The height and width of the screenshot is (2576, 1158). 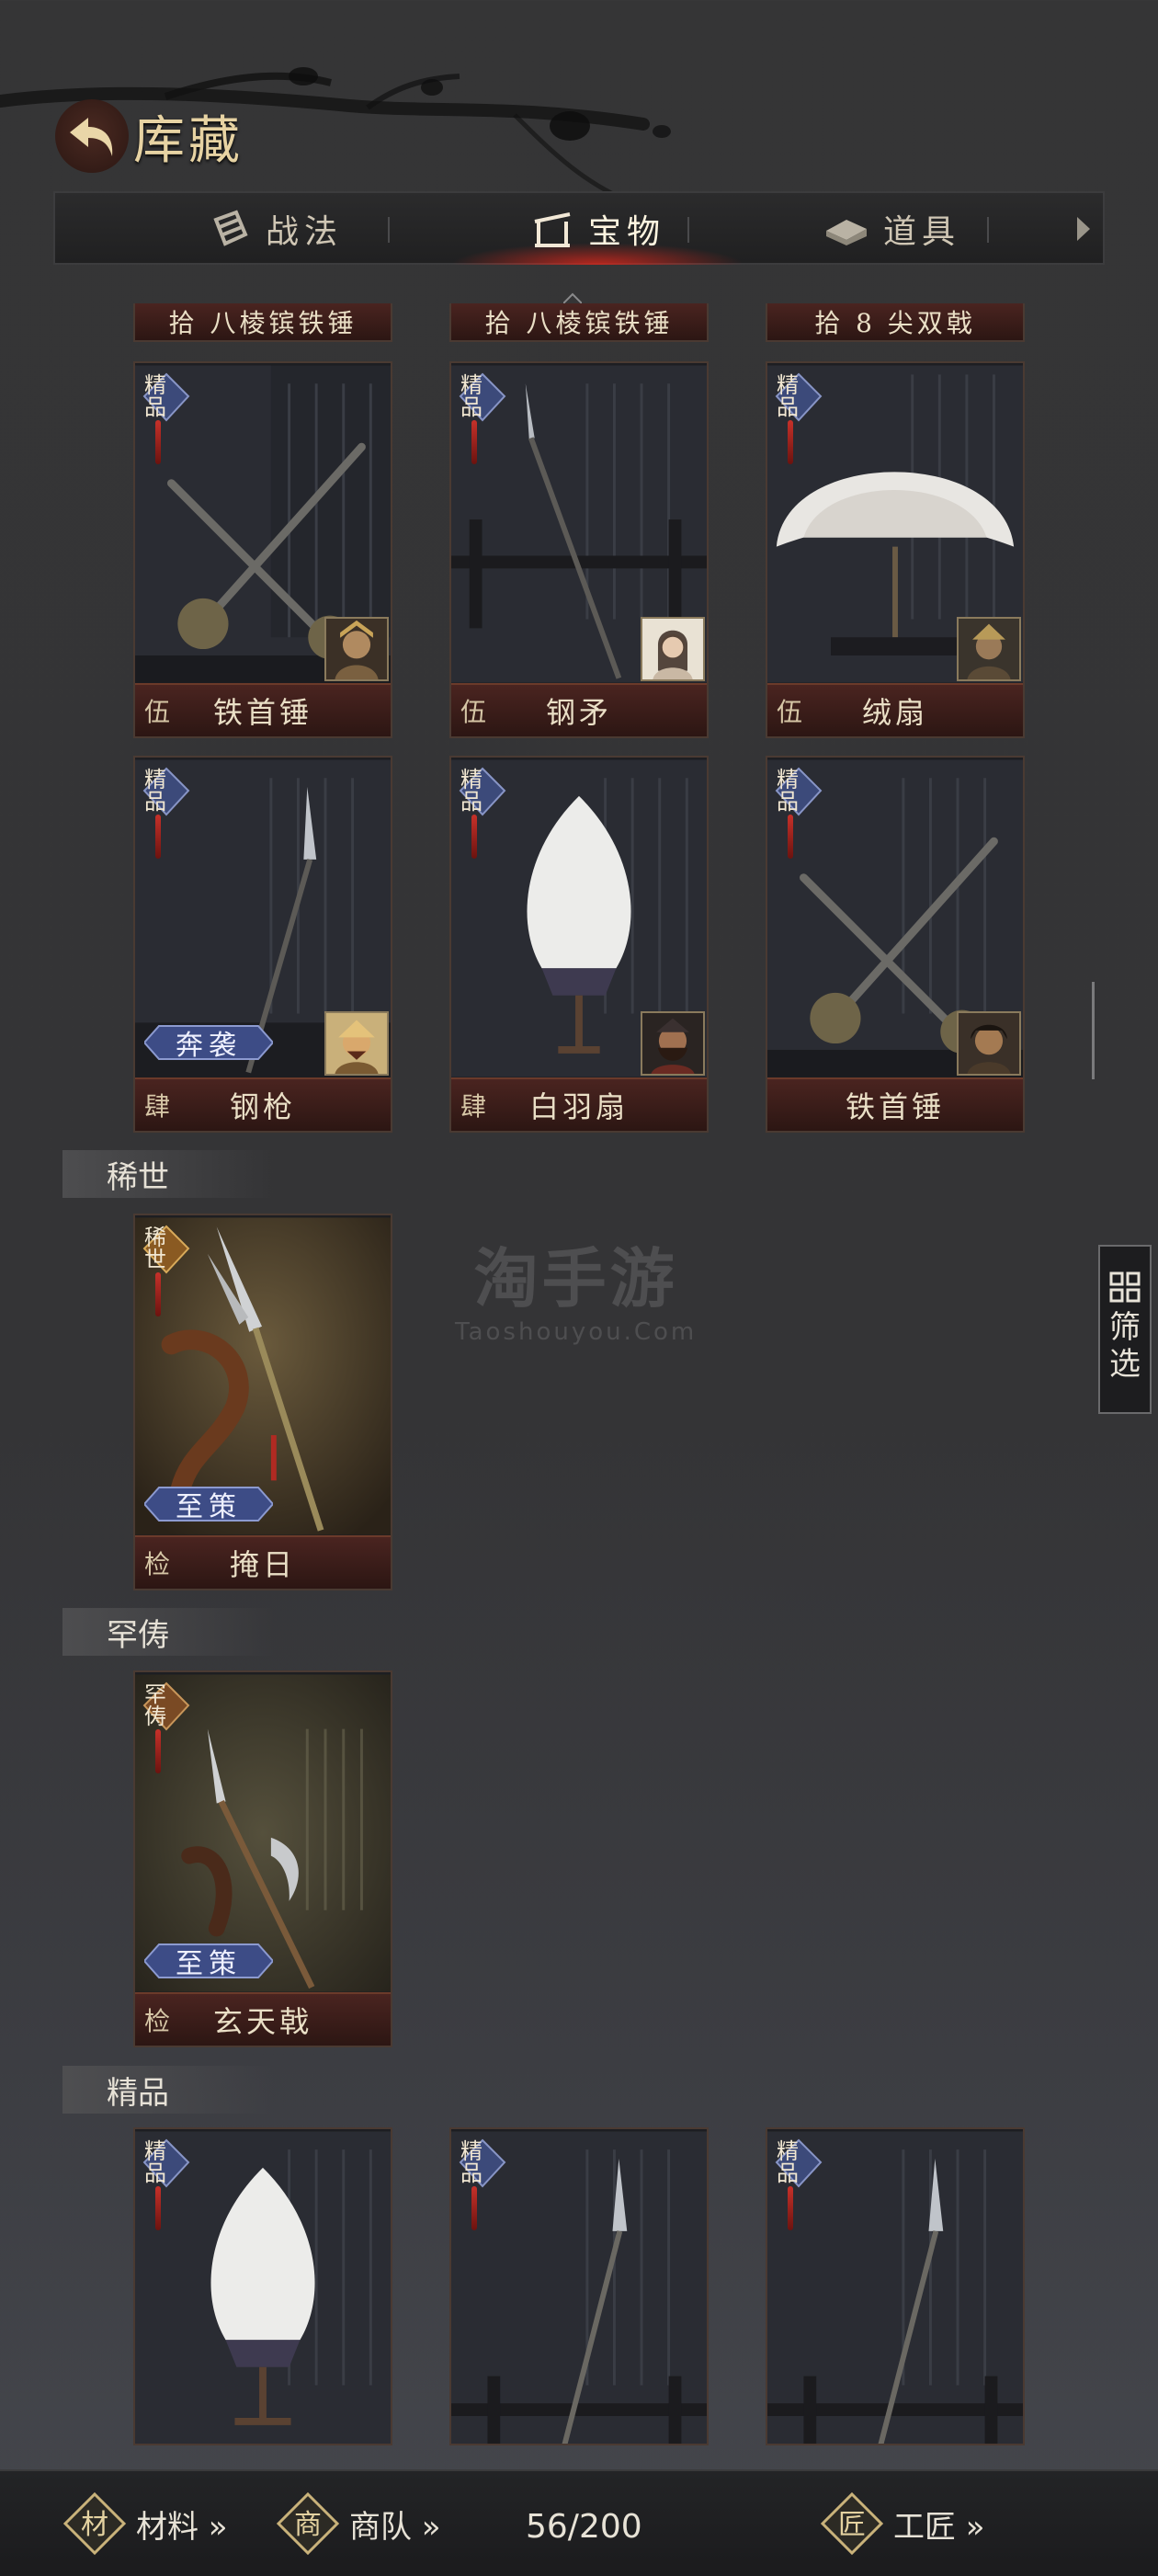 What do you see at coordinates (168, 1174) in the screenshot?
I see `section-header-xishi: 稀世` at bounding box center [168, 1174].